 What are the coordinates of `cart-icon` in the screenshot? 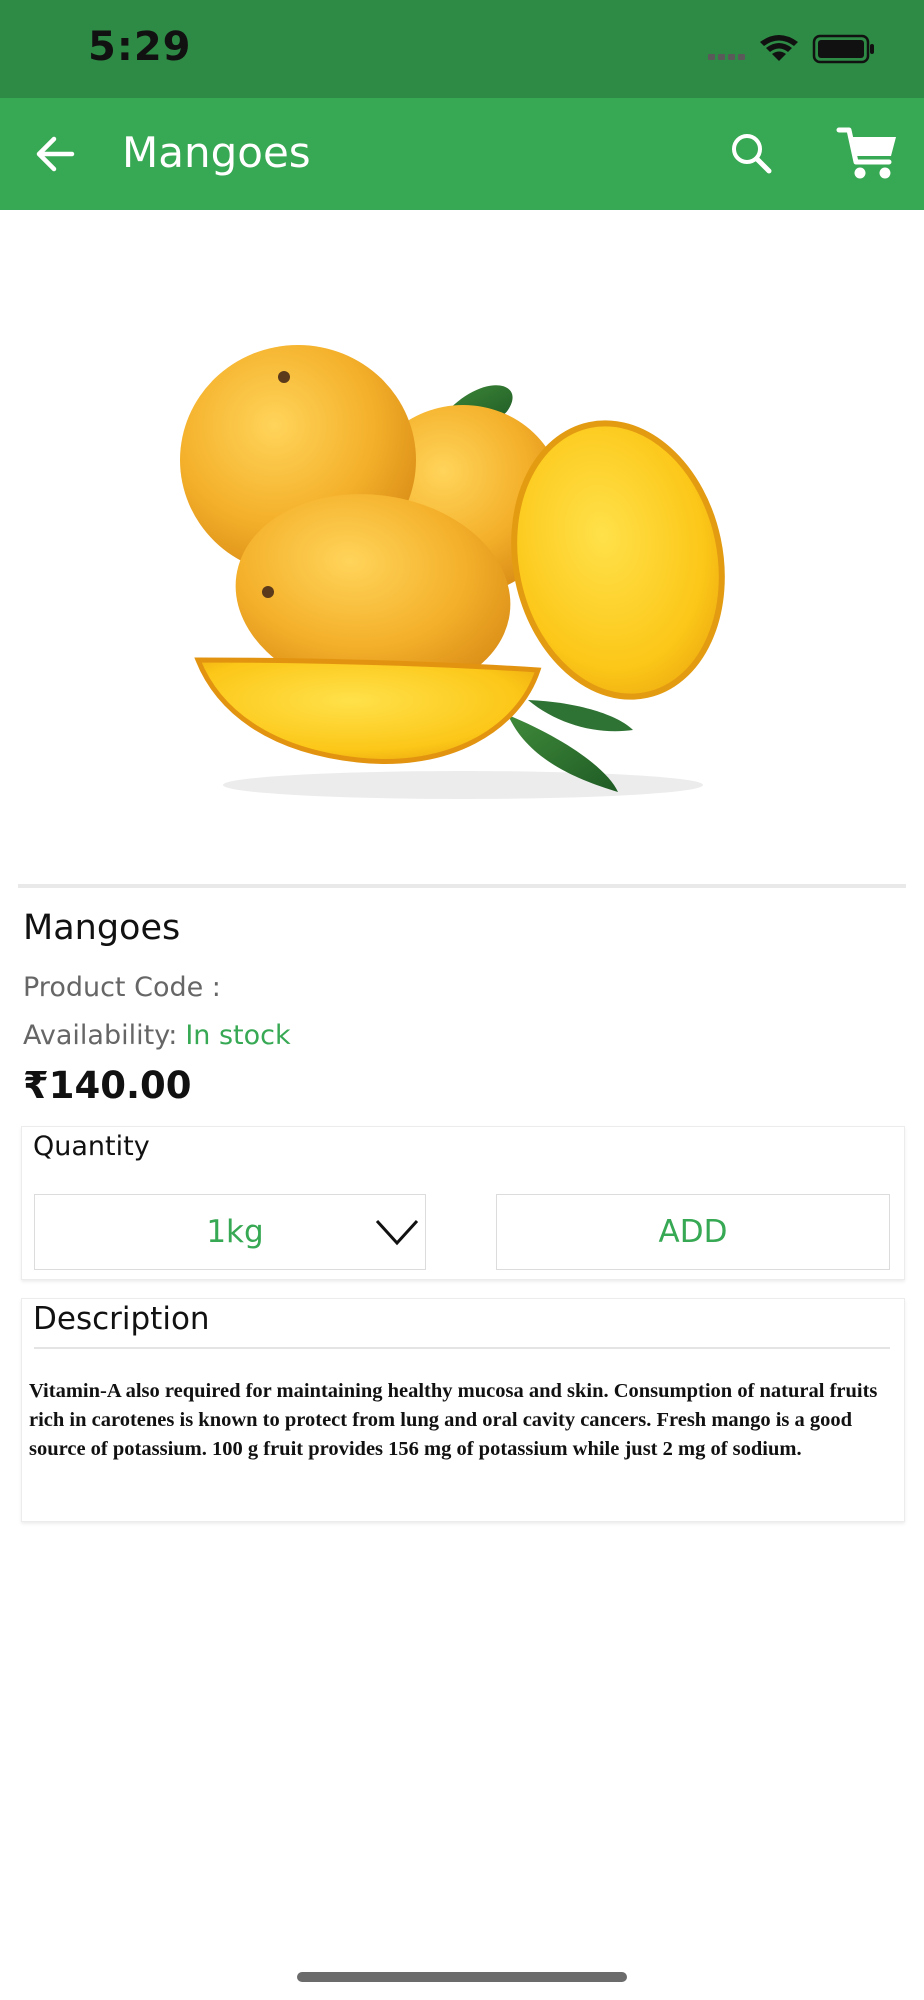 It's located at (868, 154).